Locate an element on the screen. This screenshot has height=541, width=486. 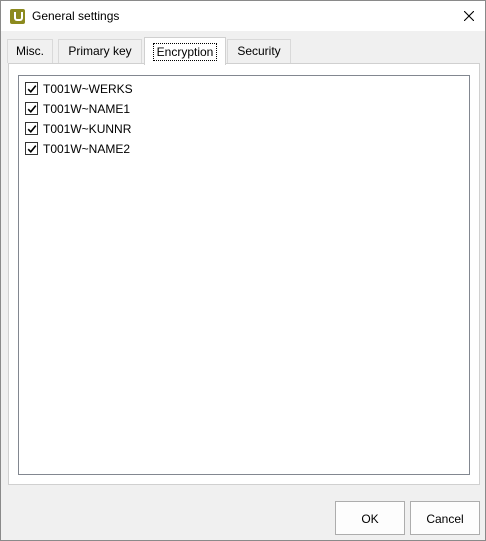
tab-label: Misc. is located at coordinates (30, 51).